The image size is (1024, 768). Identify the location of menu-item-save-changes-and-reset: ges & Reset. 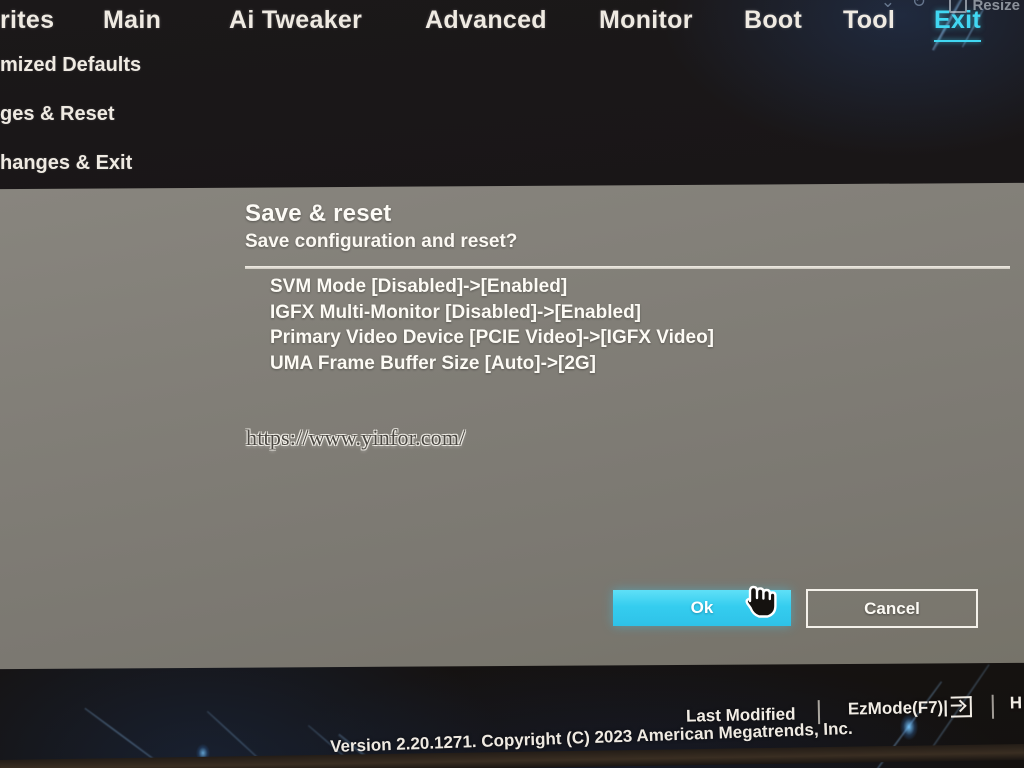
(165, 114).